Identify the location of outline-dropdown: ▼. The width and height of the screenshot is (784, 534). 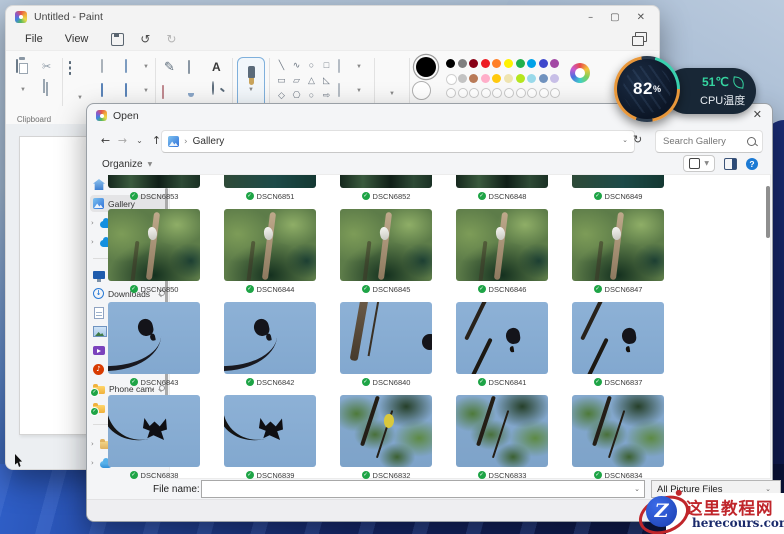
(359, 67).